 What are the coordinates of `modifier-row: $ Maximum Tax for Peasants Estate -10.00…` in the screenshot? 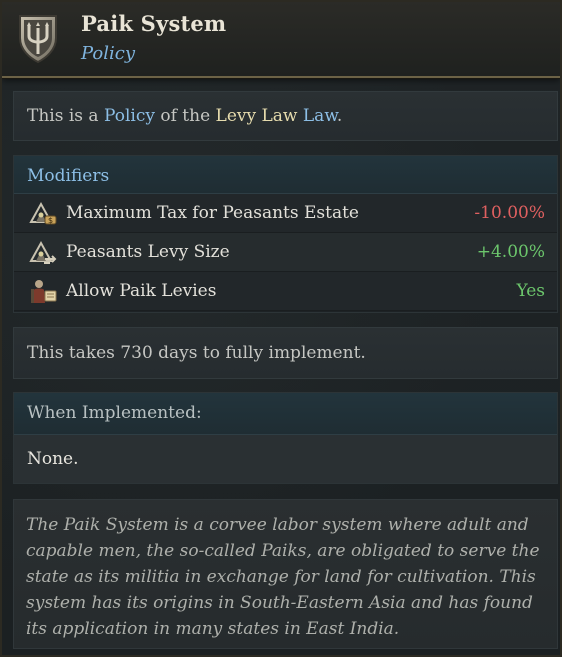 It's located at (285, 213).